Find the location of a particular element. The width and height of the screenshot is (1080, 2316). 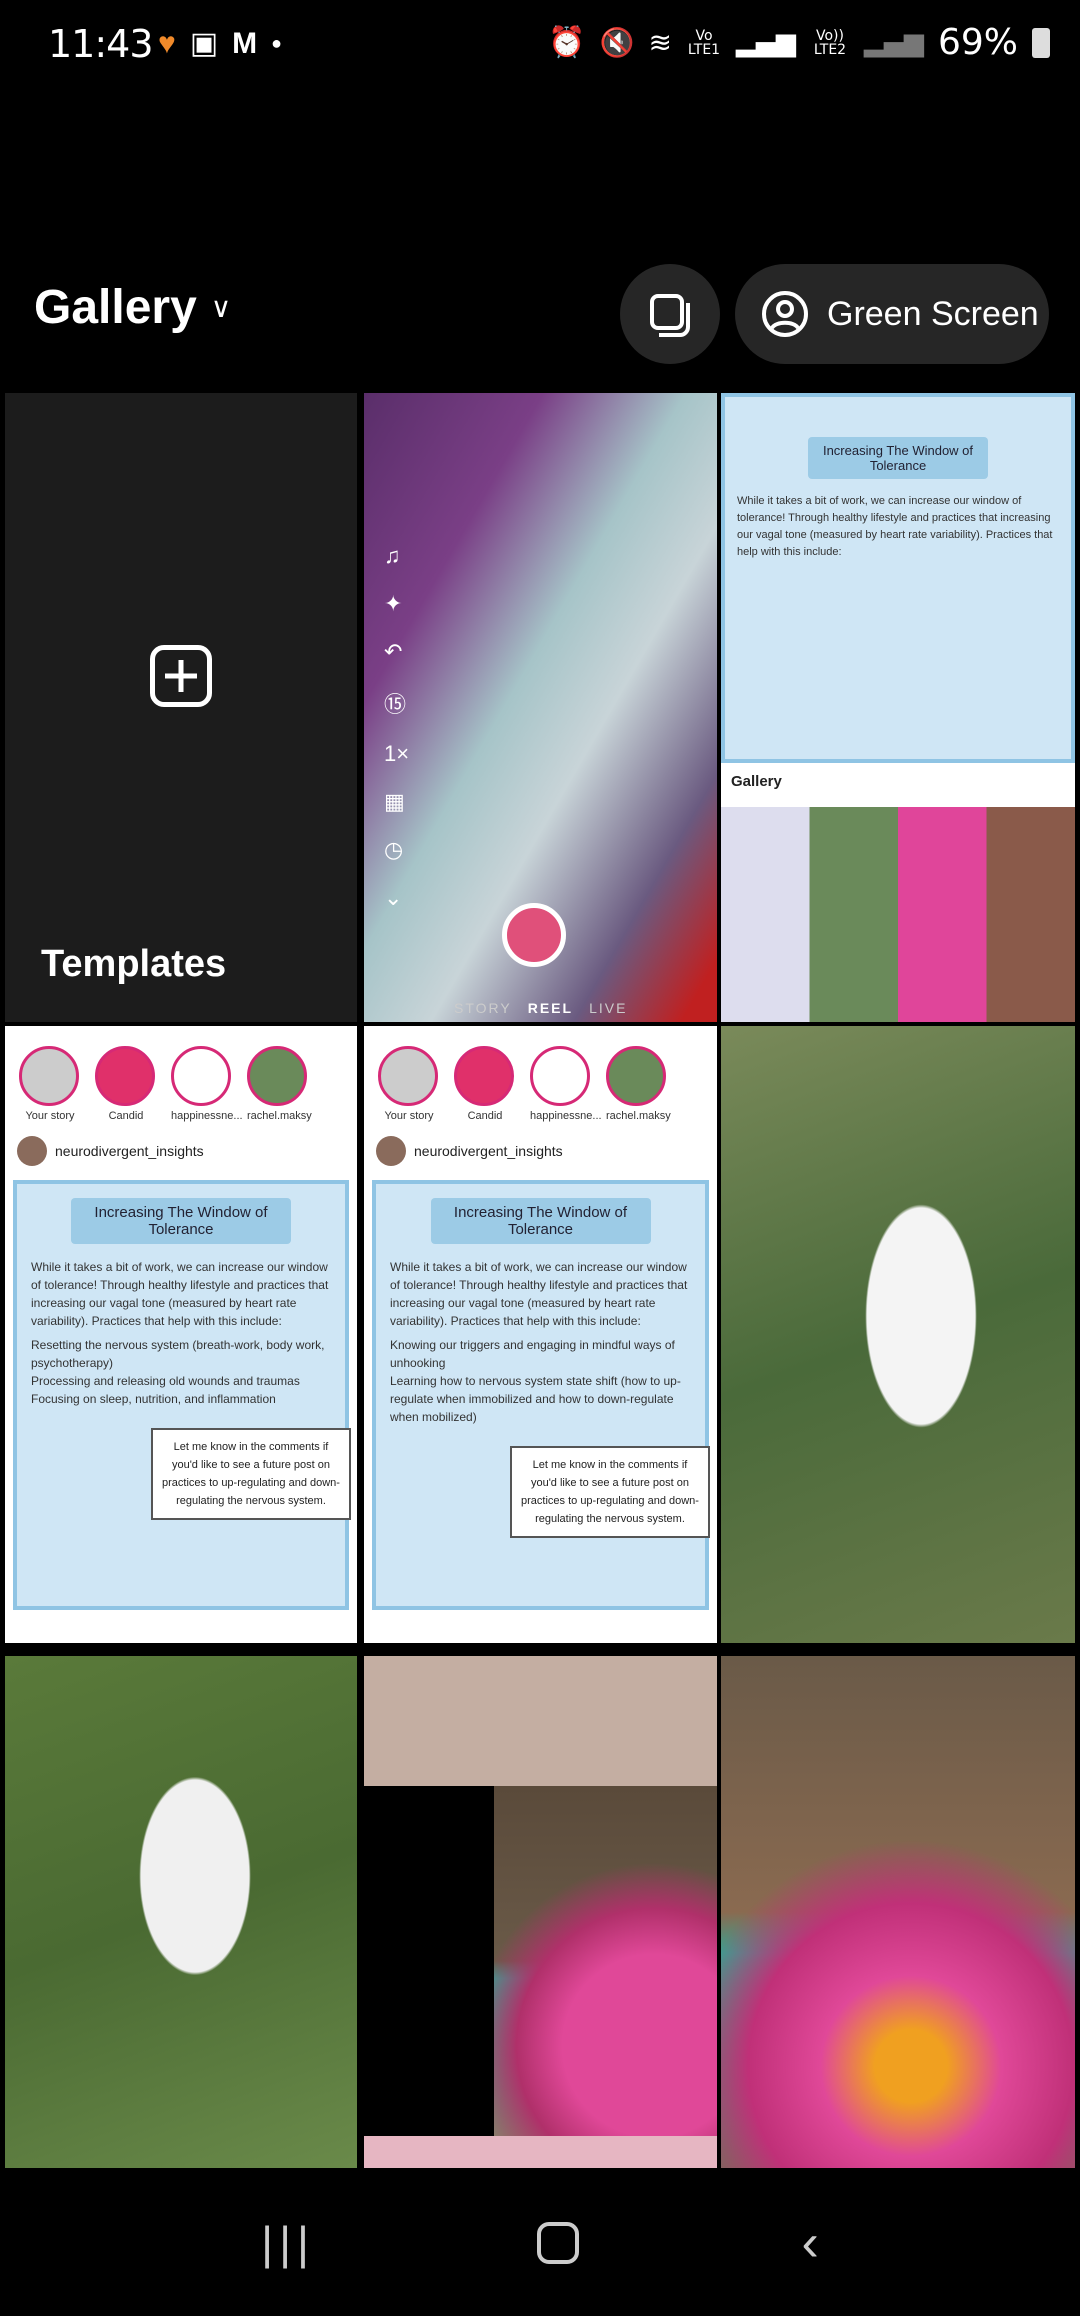

recents-icon: ||| is located at coordinates (288, 2243).